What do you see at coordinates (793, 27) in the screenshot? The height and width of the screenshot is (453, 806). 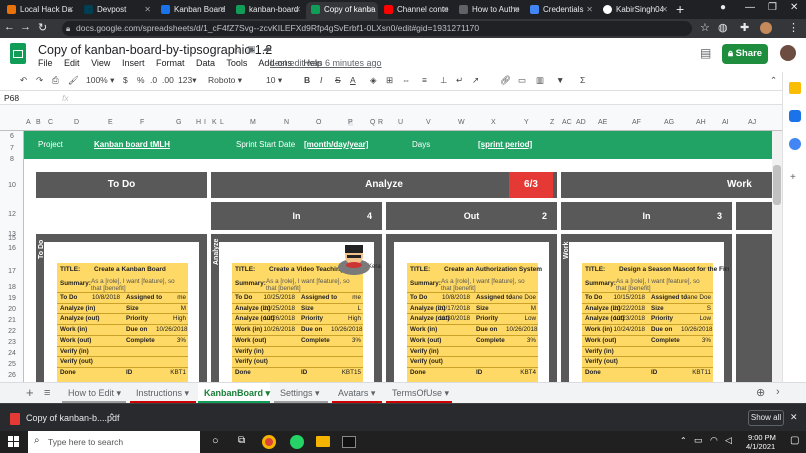 I see `browser-menu-icon: ⋮` at bounding box center [793, 27].